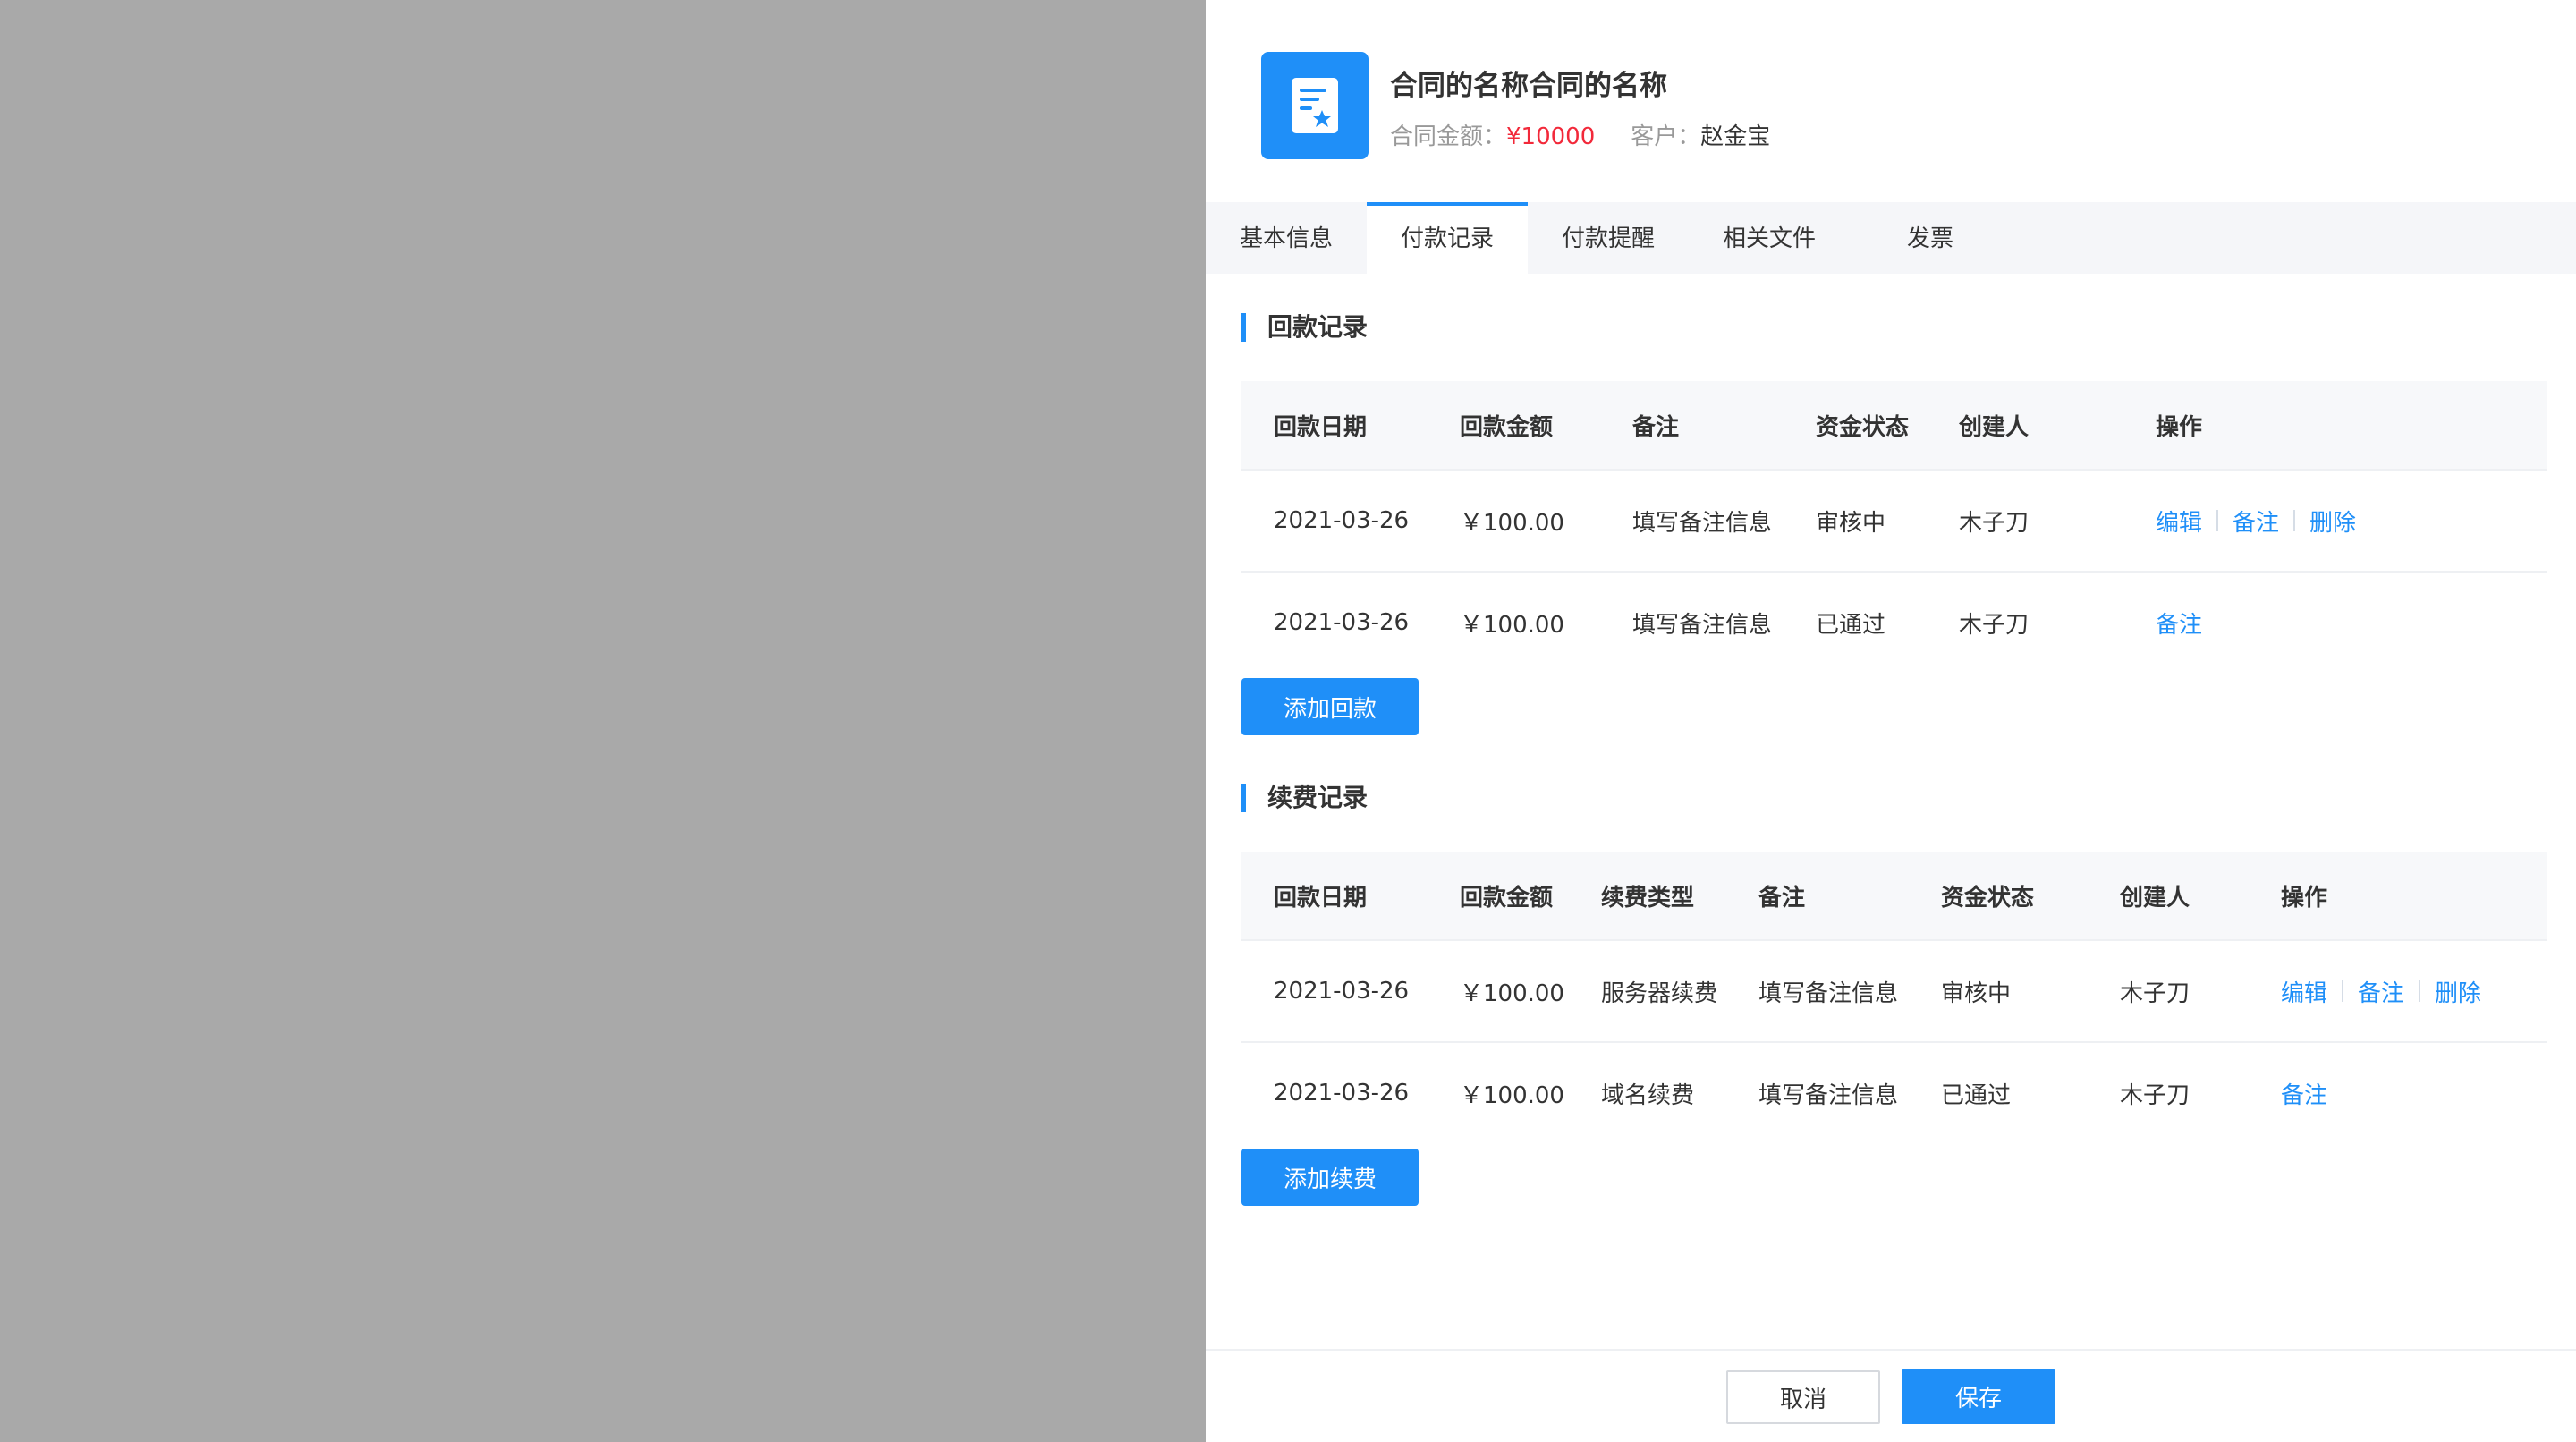  I want to click on save-button: 保存, so click(1978, 1396).